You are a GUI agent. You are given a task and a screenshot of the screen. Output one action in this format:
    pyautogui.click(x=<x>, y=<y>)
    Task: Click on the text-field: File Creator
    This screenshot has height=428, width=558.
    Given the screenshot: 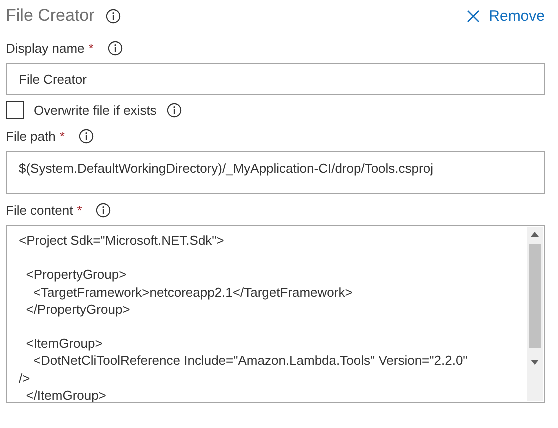 What is the action you would take?
    pyautogui.click(x=275, y=79)
    